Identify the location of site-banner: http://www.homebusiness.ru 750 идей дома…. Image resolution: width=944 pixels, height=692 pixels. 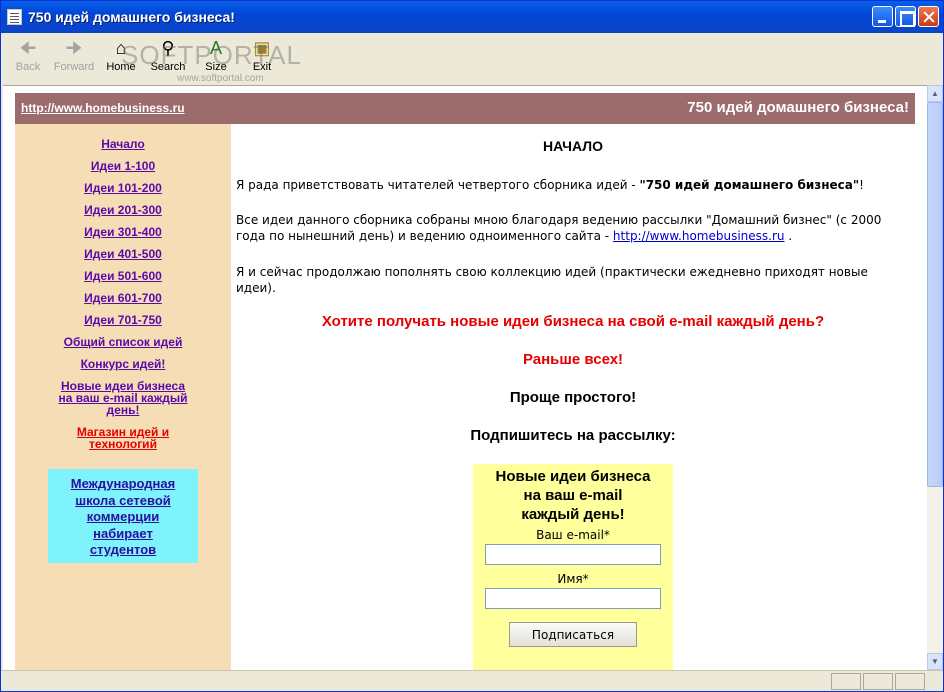
(465, 108).